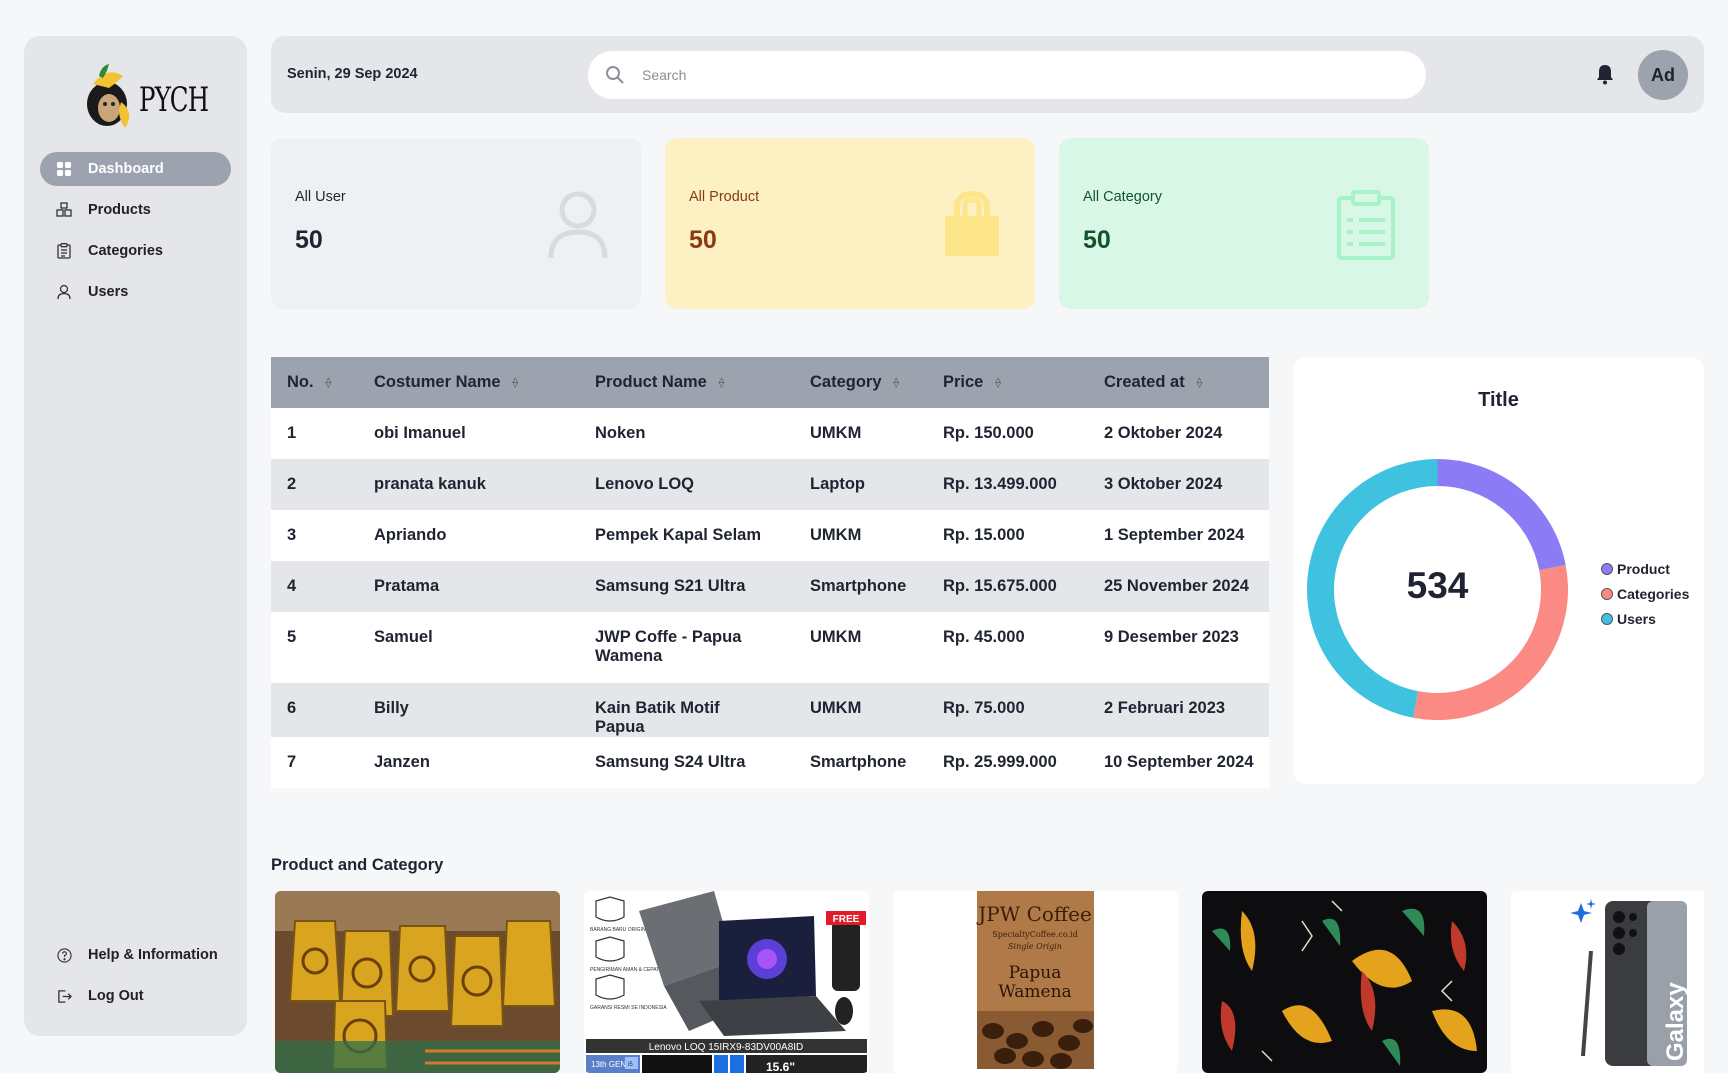 The height and width of the screenshot is (1073, 1728). I want to click on samsung-phone-image: Galaxy, so click(1607, 982).